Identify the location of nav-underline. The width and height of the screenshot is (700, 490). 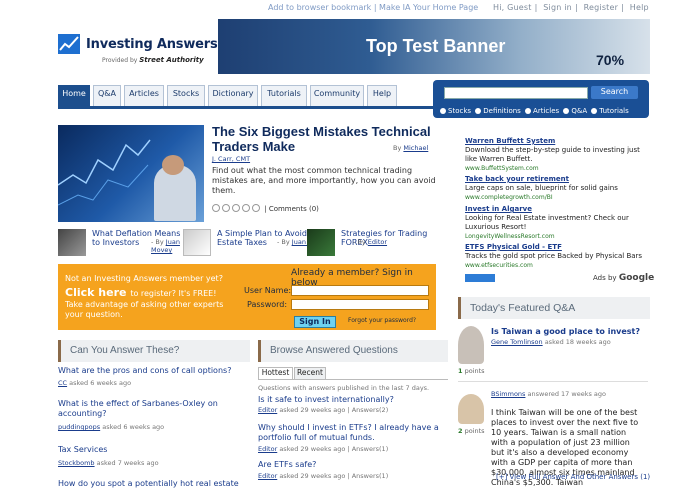
(245, 107).